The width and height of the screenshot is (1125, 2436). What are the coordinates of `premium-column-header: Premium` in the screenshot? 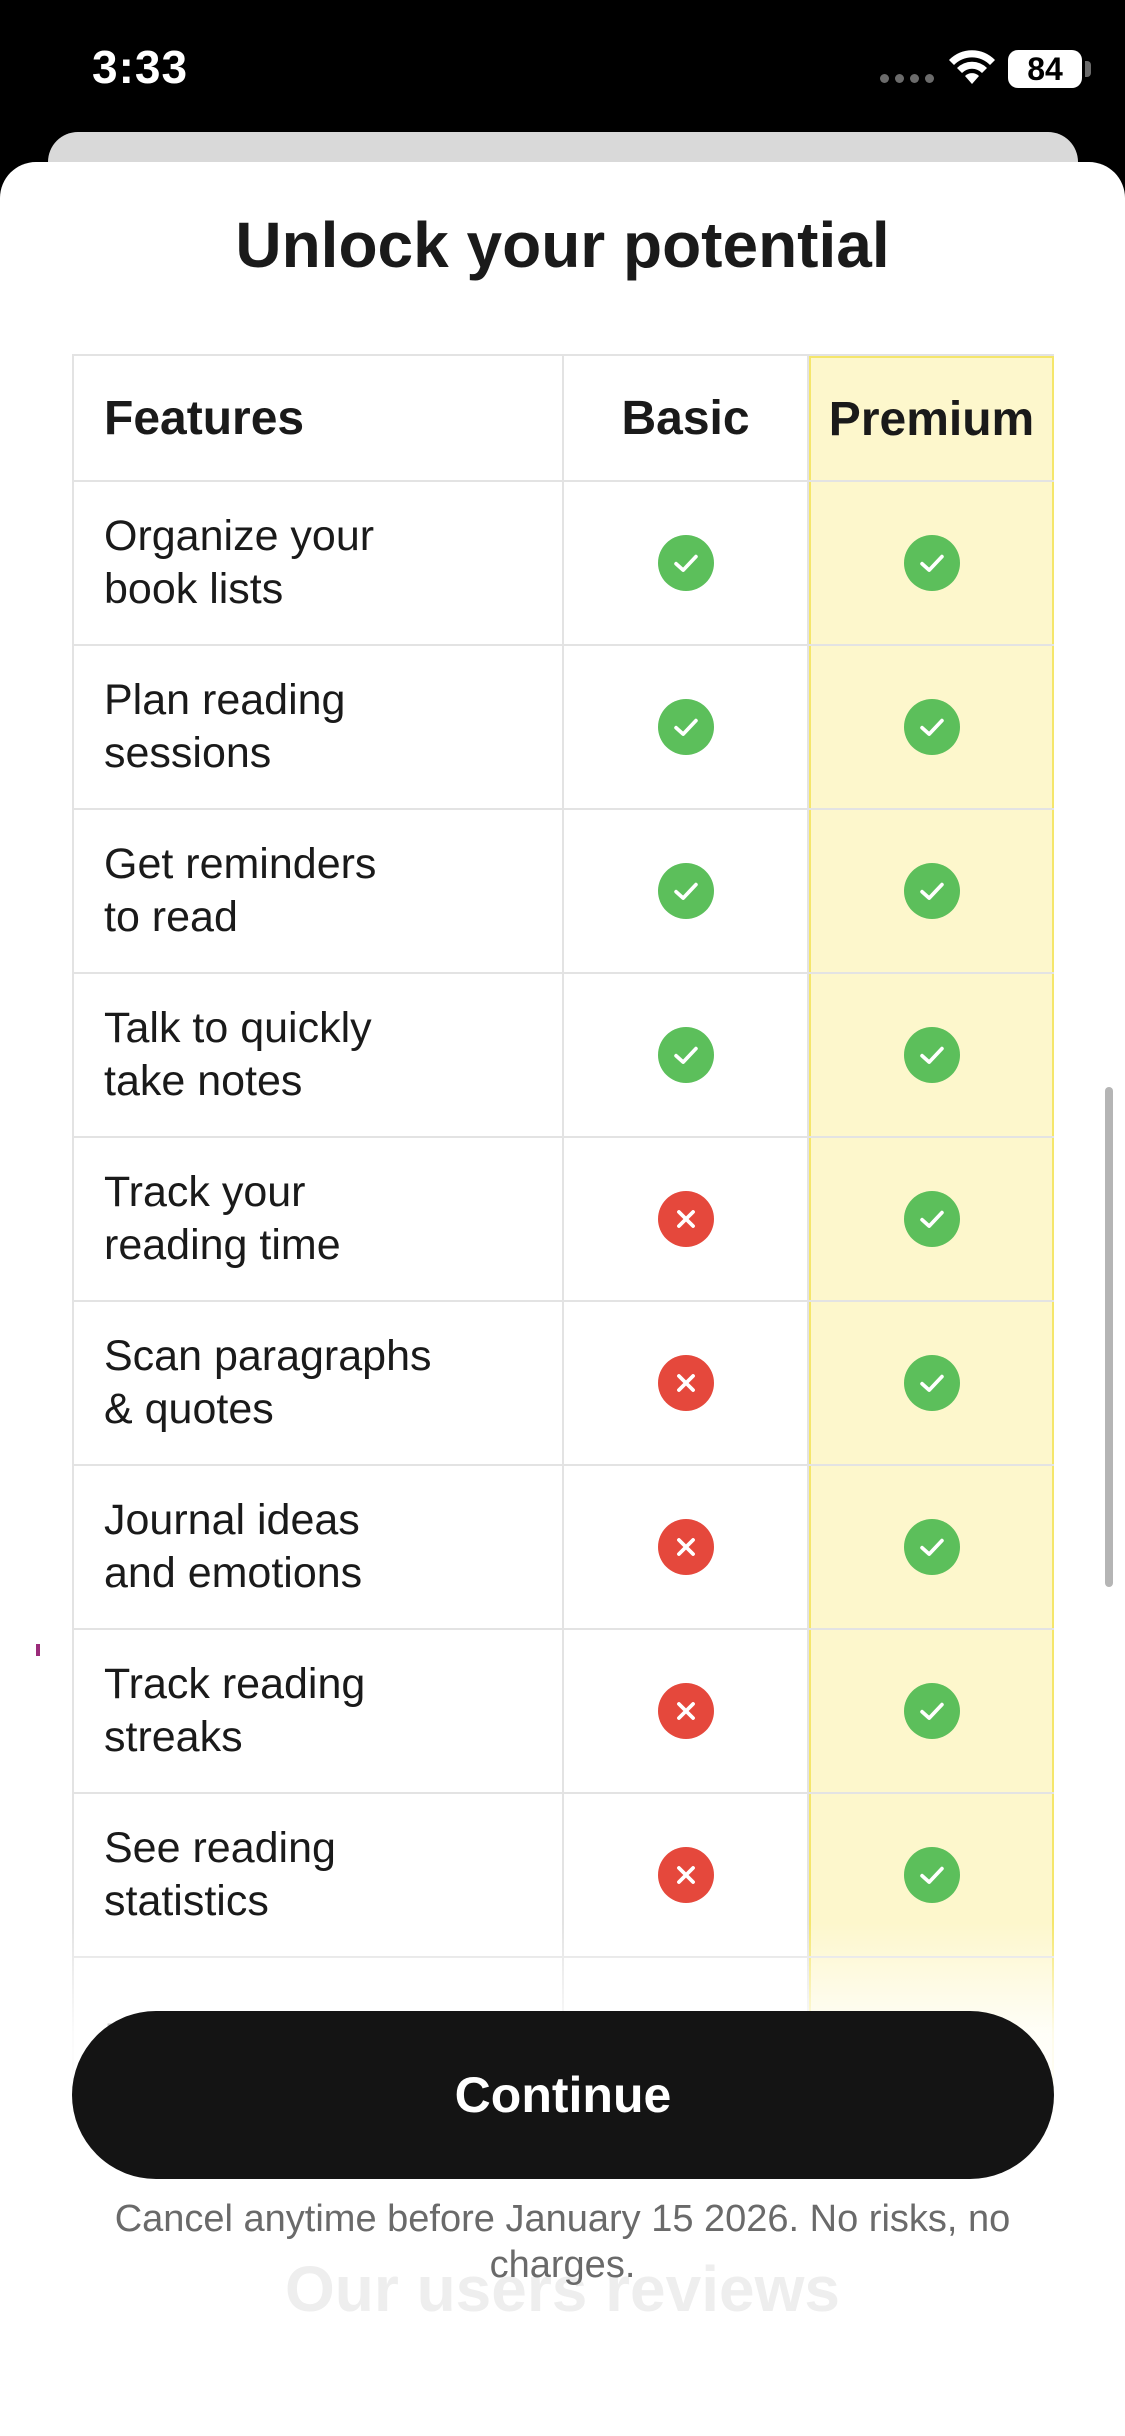 It's located at (931, 418).